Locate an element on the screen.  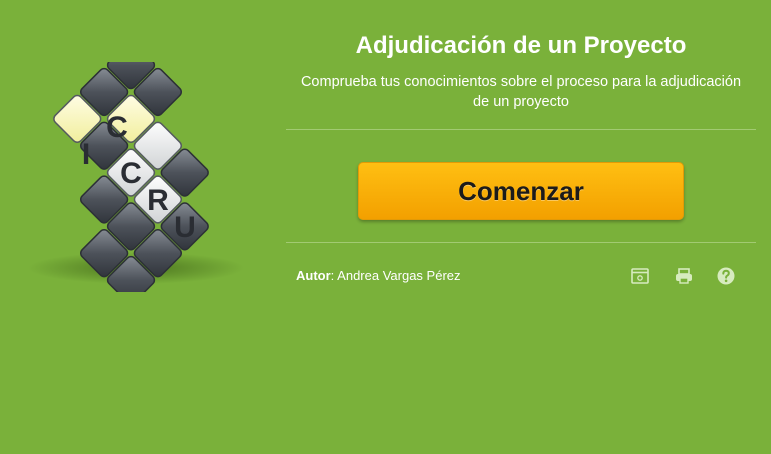
author-credit: Autor: Andrea Vargas Pérez is located at coordinates (378, 275).